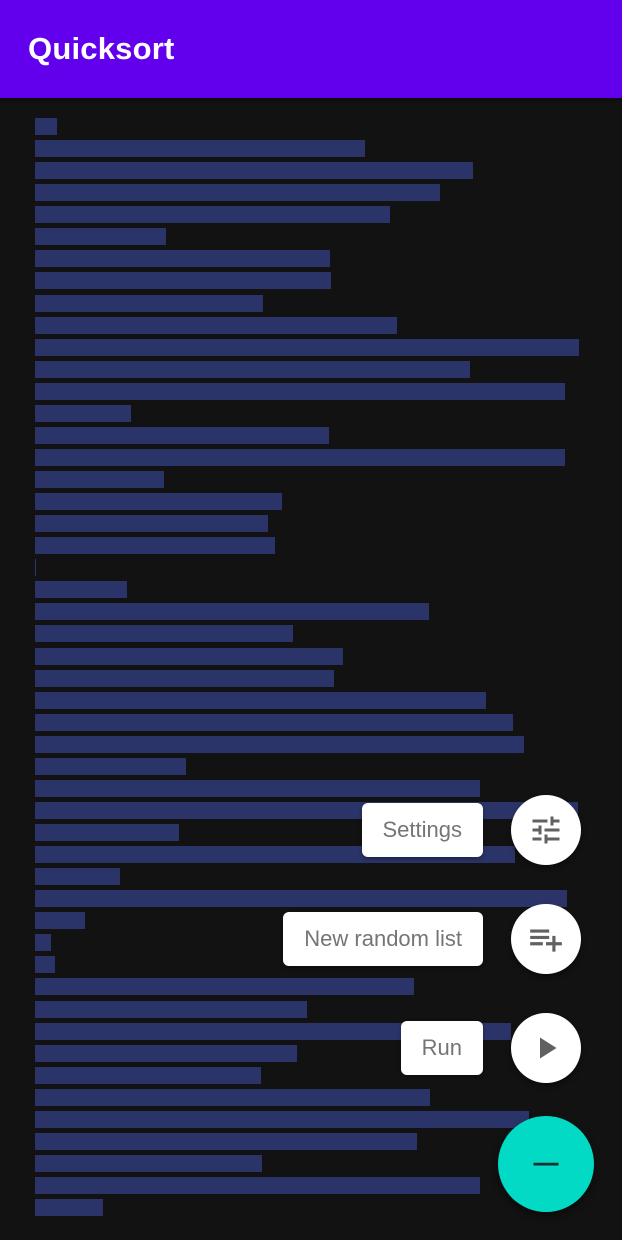 The width and height of the screenshot is (622, 1240). What do you see at coordinates (422, 830) in the screenshot?
I see `settings-label: Settings` at bounding box center [422, 830].